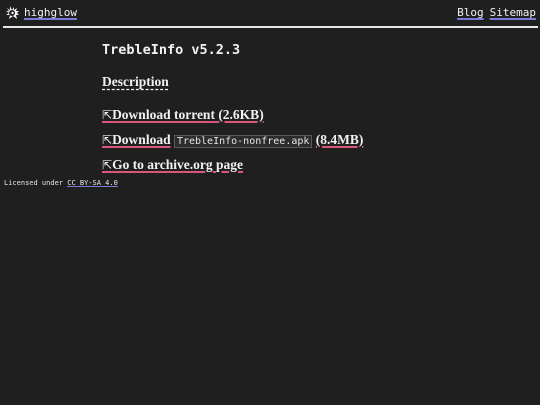 Image resolution: width=540 pixels, height=405 pixels. Describe the element at coordinates (13, 13) in the screenshot. I see `spiky-creature-logo-icon` at that location.